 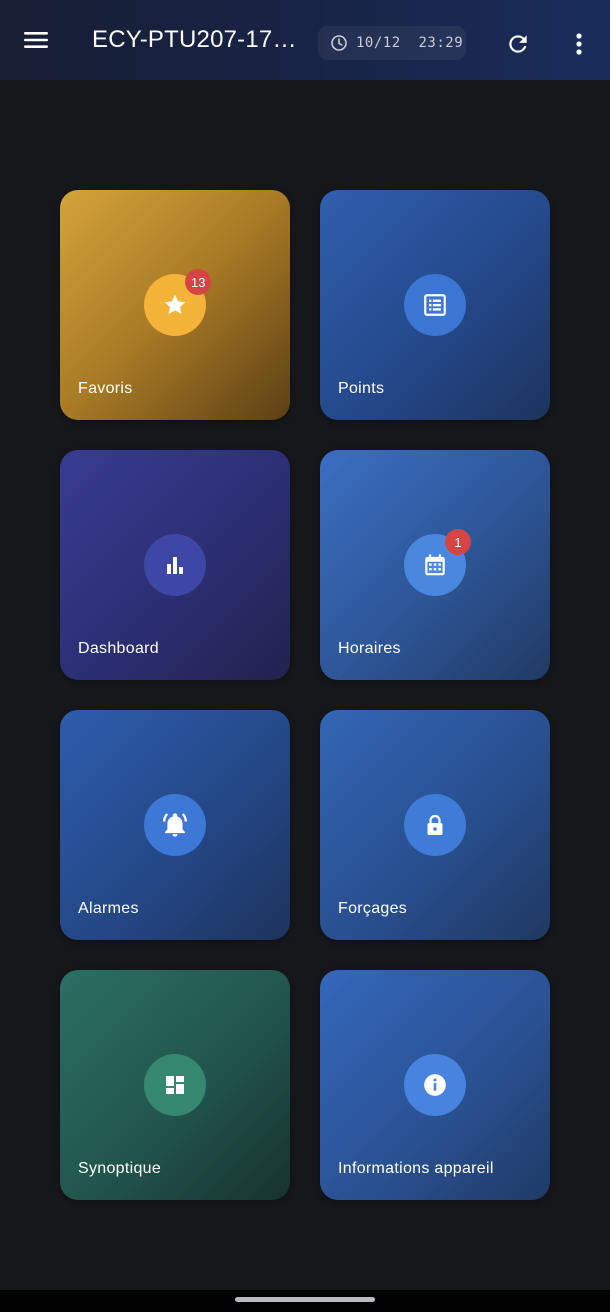 I want to click on tile-label: Favoris, so click(x=105, y=388).